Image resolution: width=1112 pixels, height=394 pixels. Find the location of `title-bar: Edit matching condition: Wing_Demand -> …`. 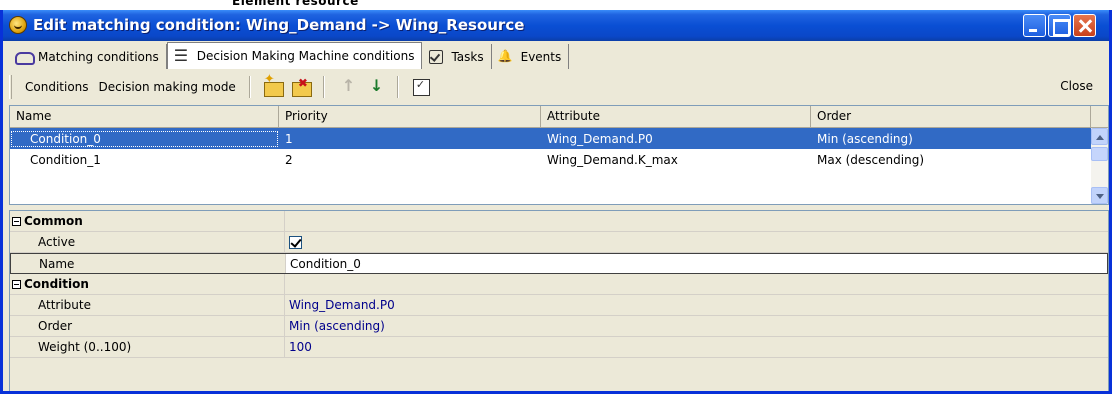

title-bar: Edit matching condition: Wing_Demand -> … is located at coordinates (556, 25).